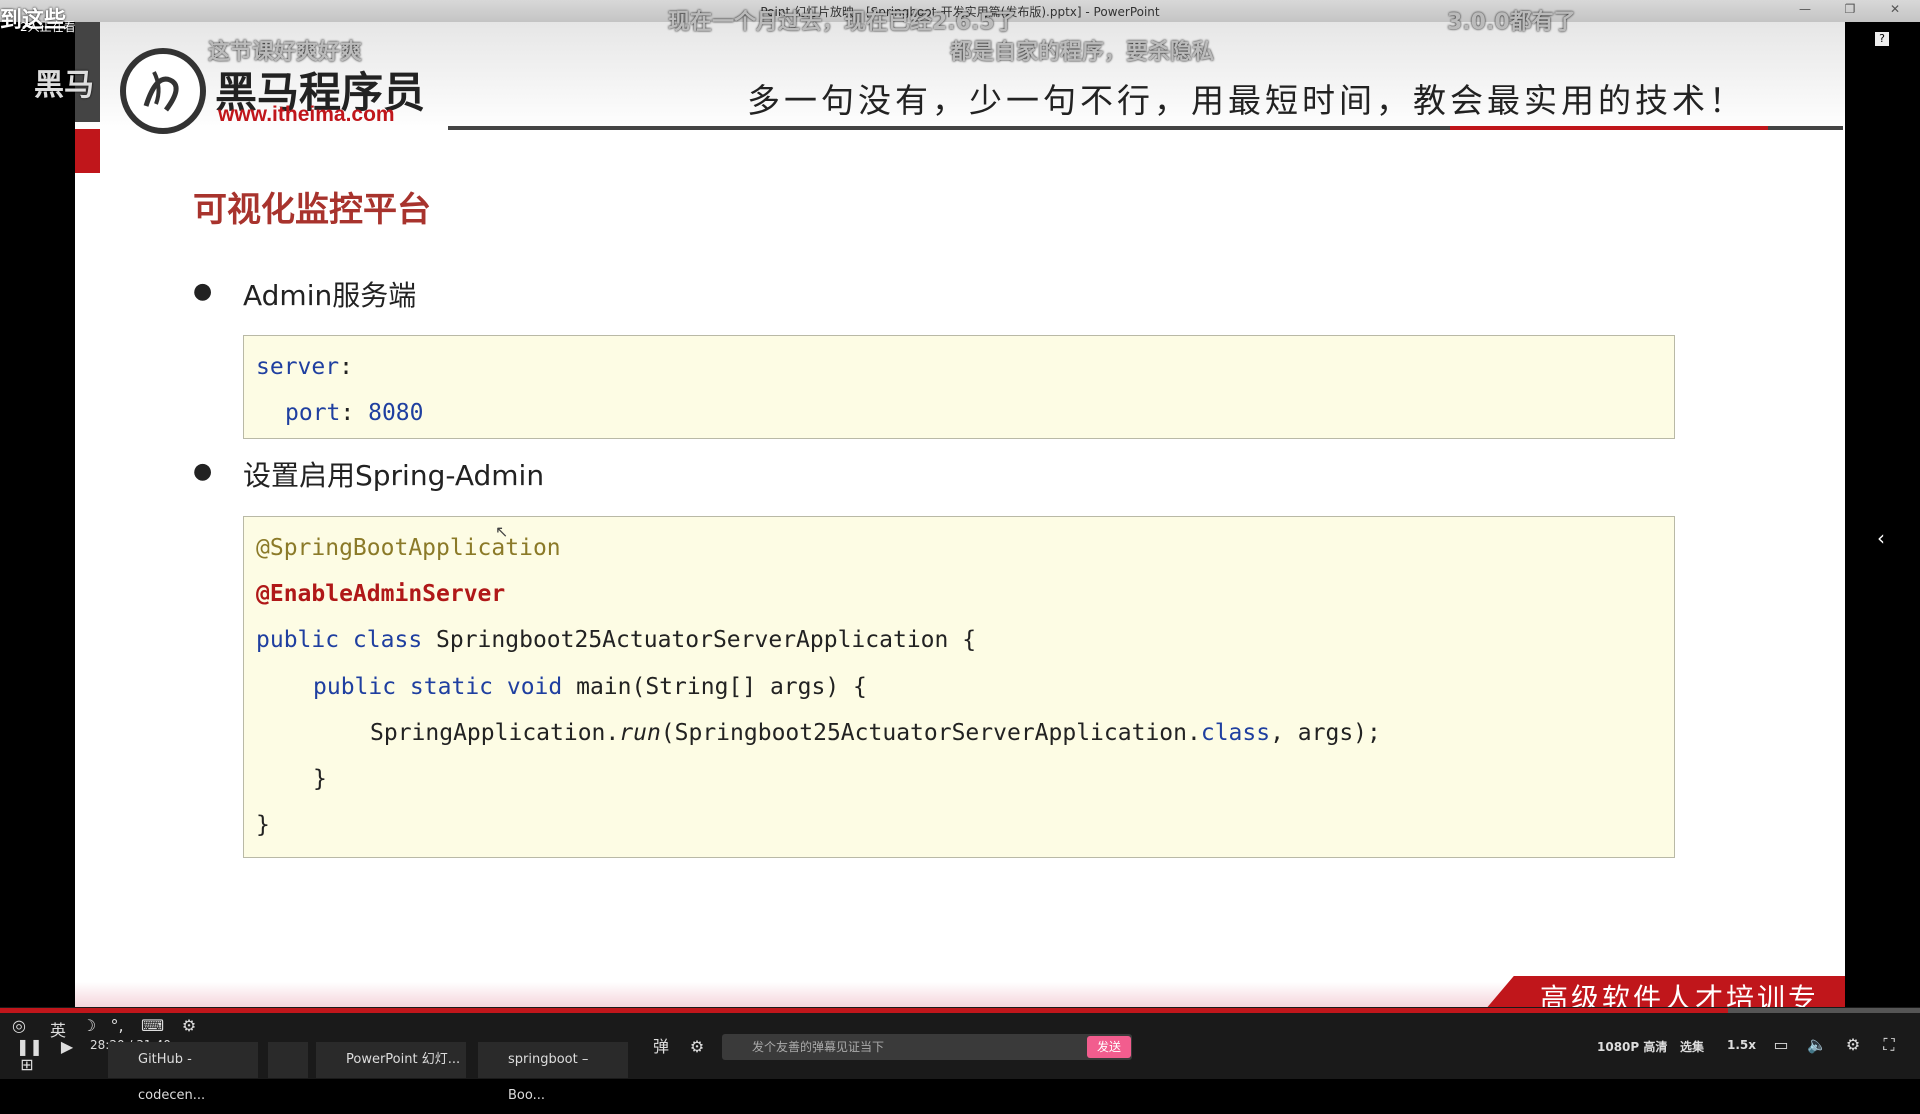 The image size is (1920, 1114). Describe the element at coordinates (699, 640) in the screenshot. I see `code-token: Springboot25ActuatorServerApplication {` at that location.